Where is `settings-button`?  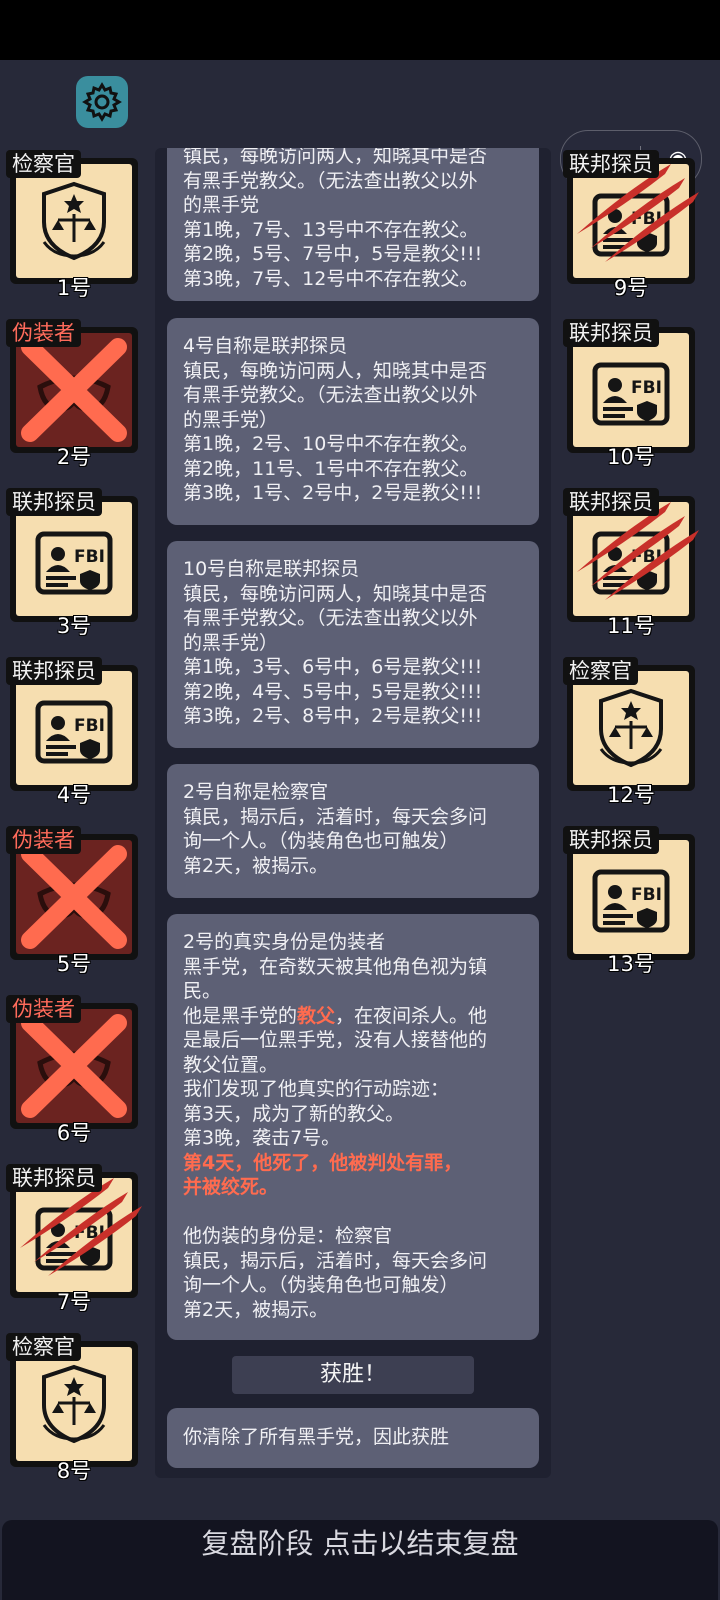 settings-button is located at coordinates (102, 102).